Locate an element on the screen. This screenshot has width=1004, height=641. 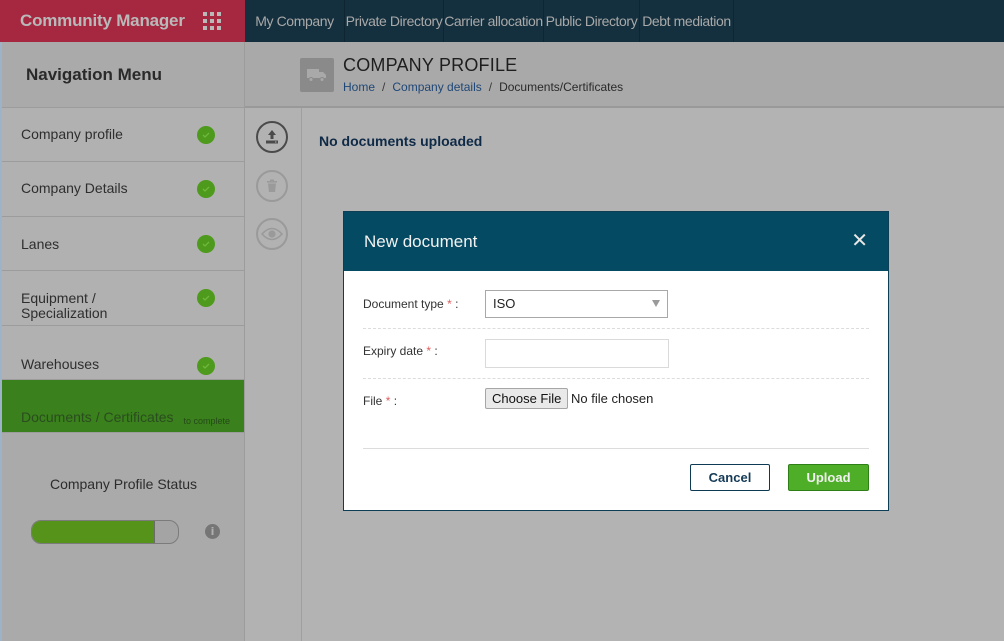
file-label: File * : is located at coordinates (380, 401).